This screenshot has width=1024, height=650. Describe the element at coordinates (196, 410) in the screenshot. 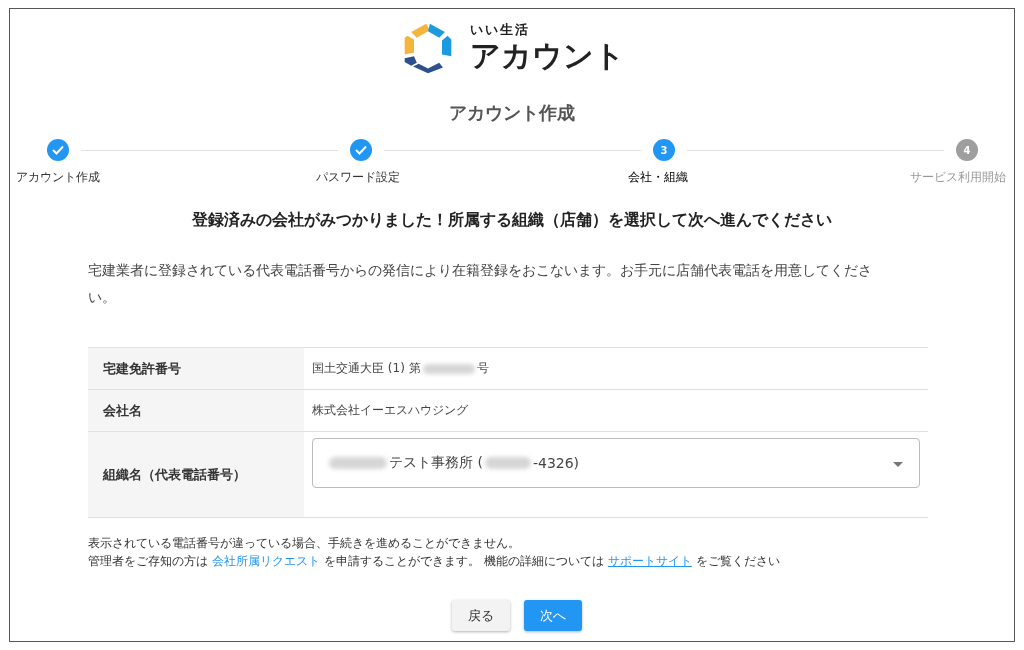

I see `row-label: 会社名` at that location.